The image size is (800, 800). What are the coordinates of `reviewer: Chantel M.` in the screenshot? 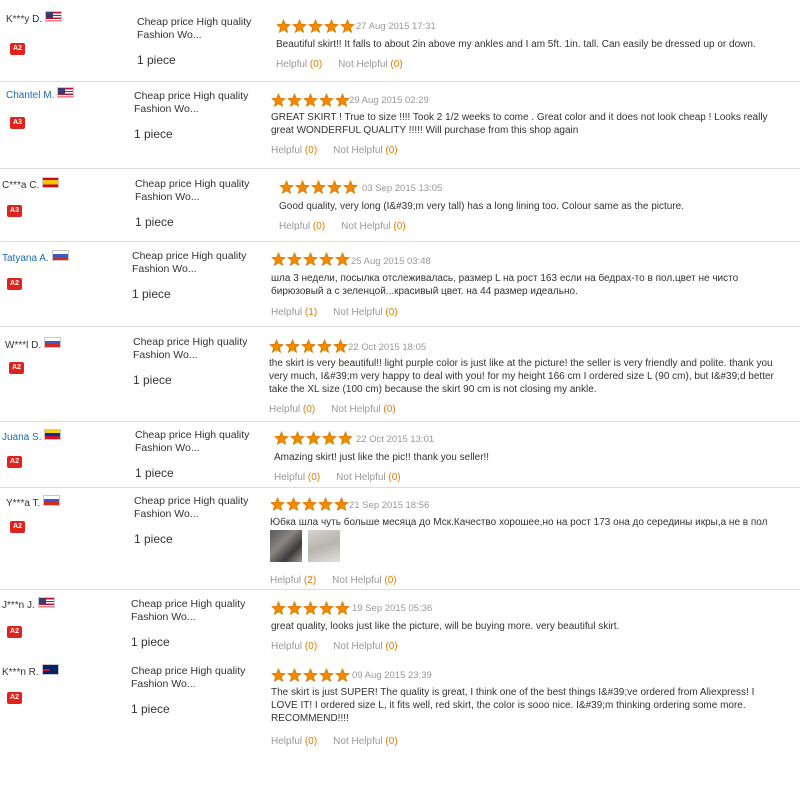 It's located at (40, 94).